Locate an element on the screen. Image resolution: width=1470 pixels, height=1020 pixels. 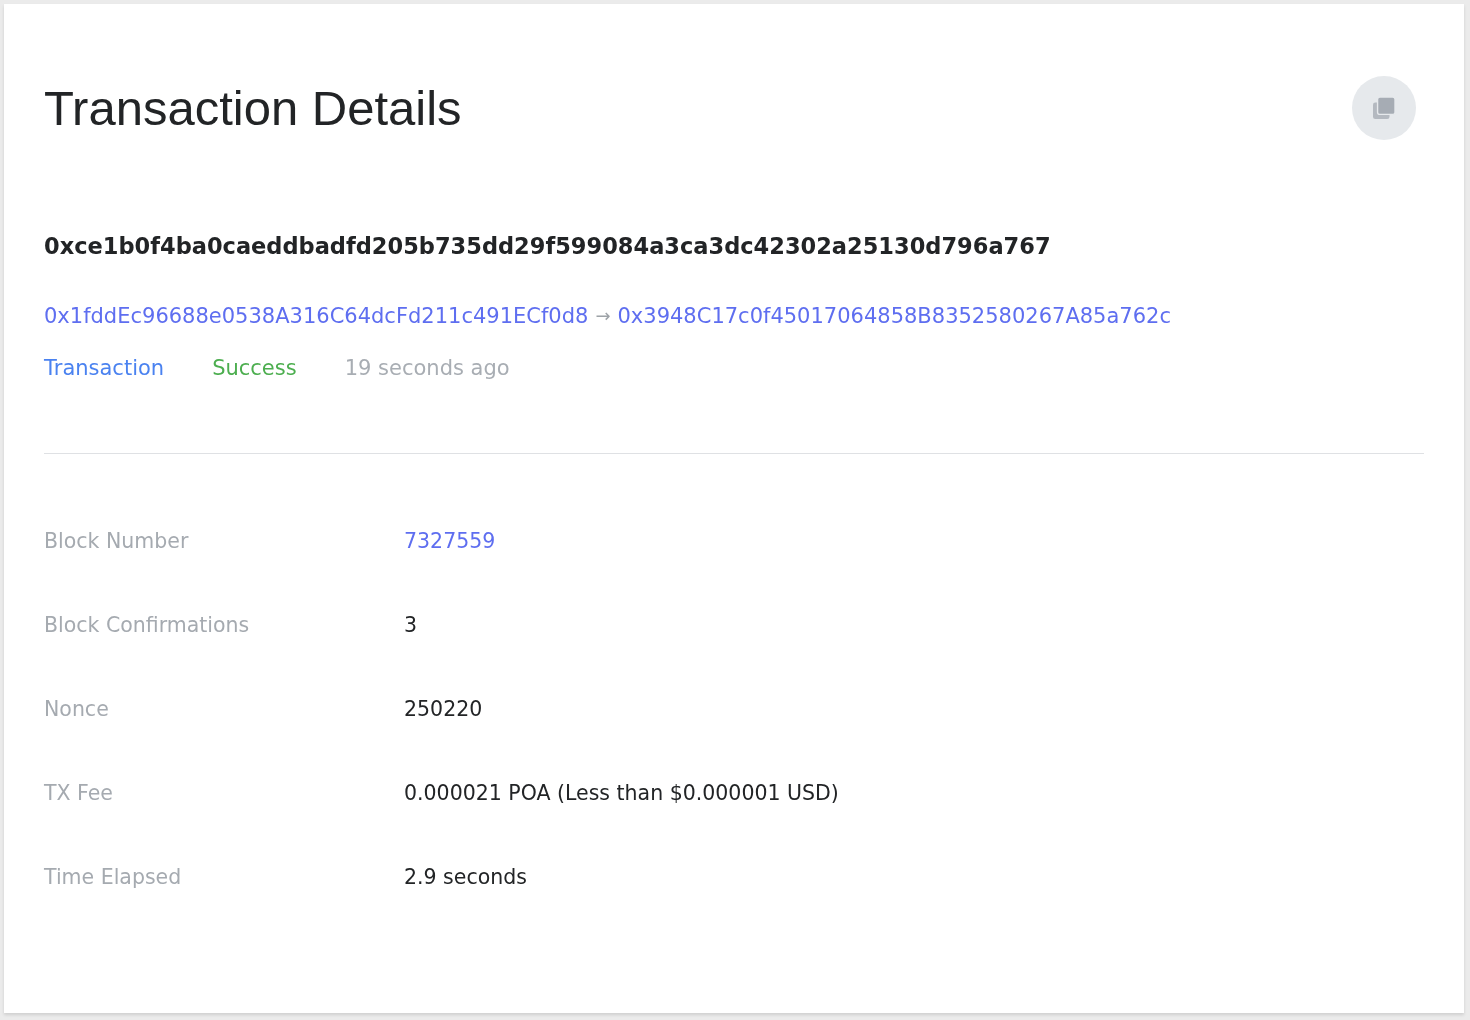
timestamp-text: 19 seconds ago is located at coordinates (427, 368).